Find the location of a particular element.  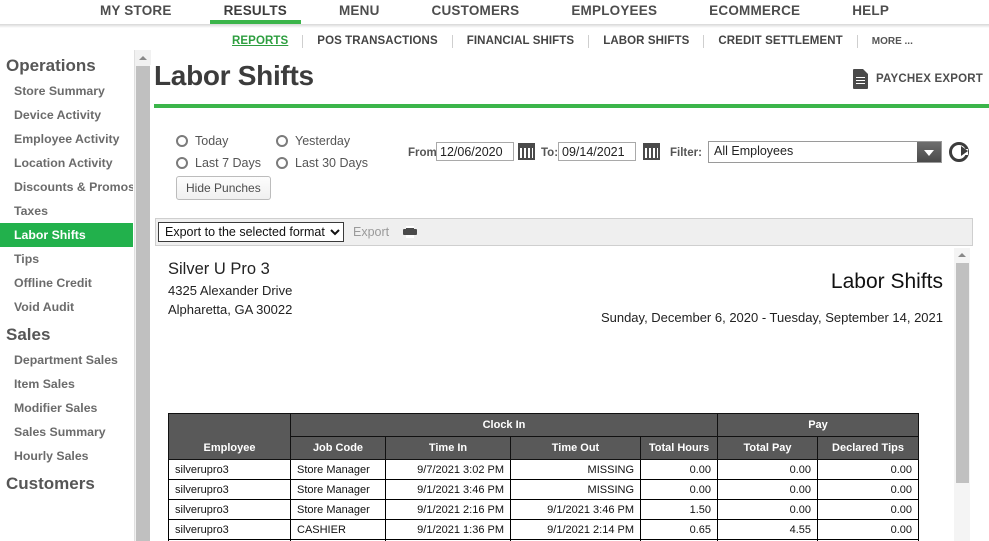

sidebar-item-sales-summary: Sales Summary is located at coordinates (66, 432).